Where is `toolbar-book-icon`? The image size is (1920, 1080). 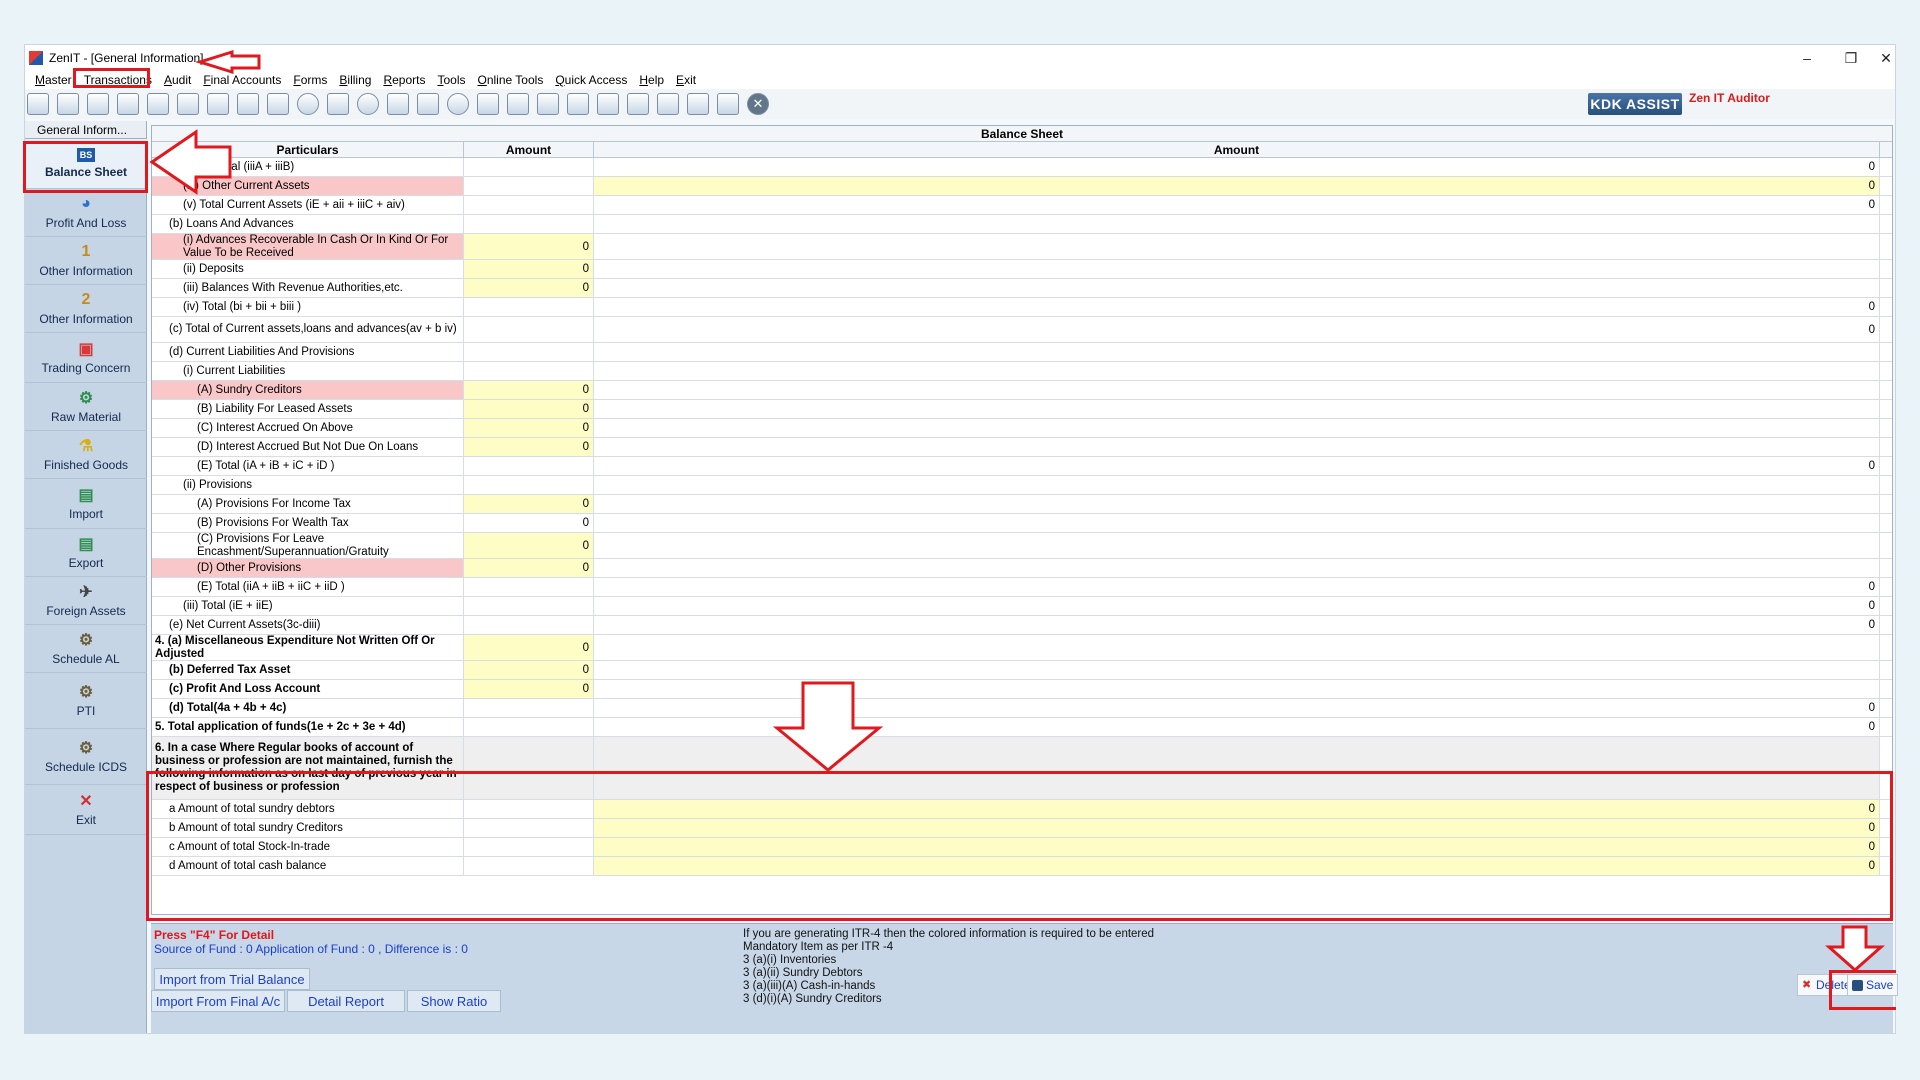
toolbar-book-icon is located at coordinates (428, 104).